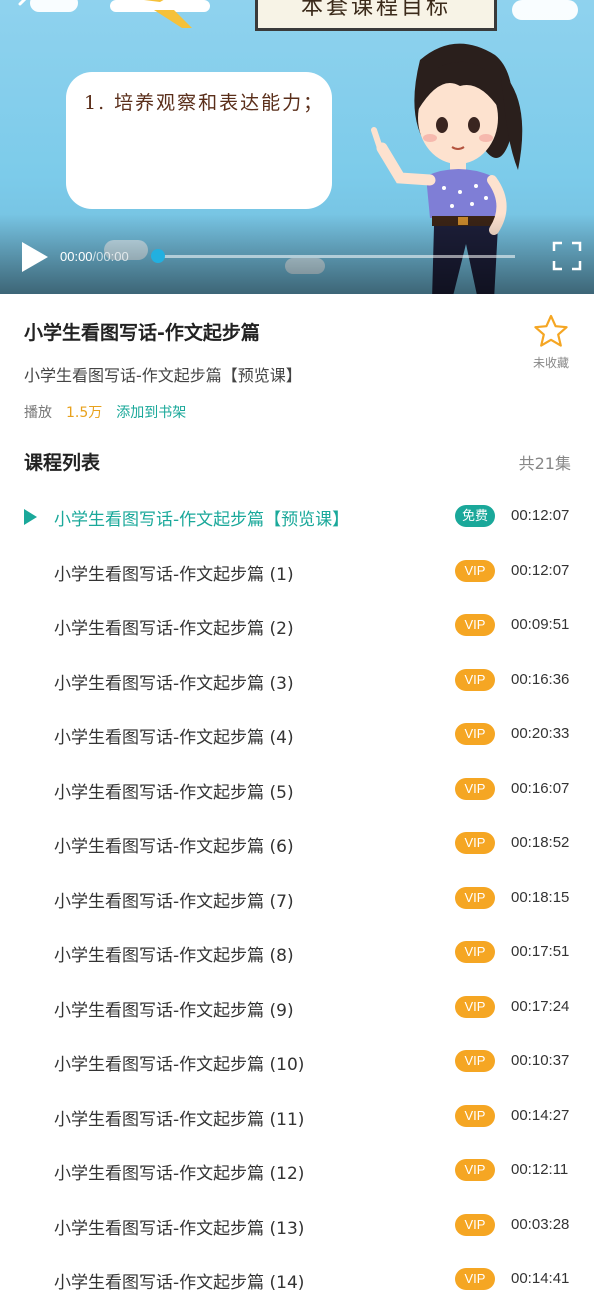  I want to click on episode-title: 小学生看图写话-作文起步篇 (7), so click(174, 901).